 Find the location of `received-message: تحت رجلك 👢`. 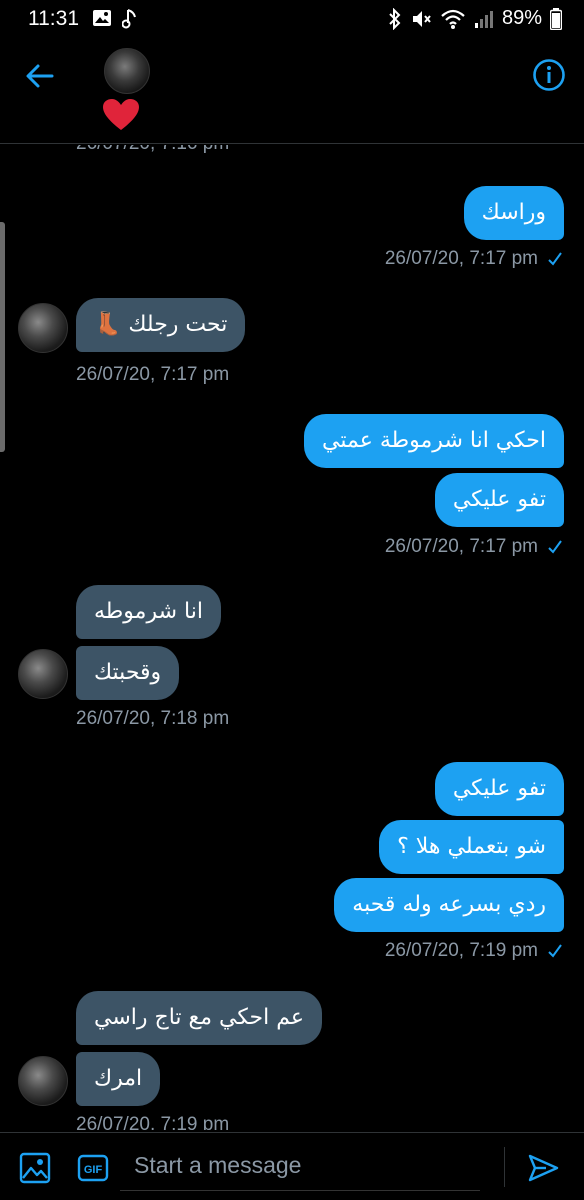

received-message: تحت رجلك 👢 is located at coordinates (161, 325).